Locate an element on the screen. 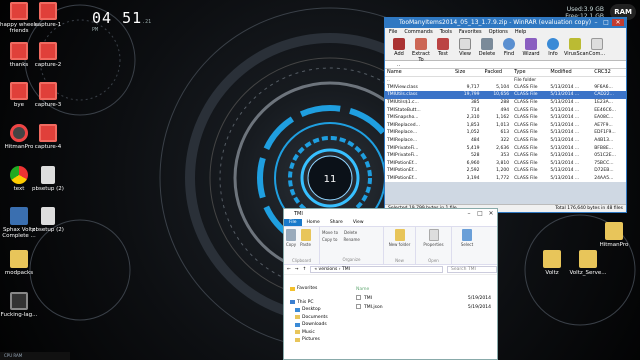 The height and width of the screenshot is (360, 640). col-packed: Packed is located at coordinates (497, 73).